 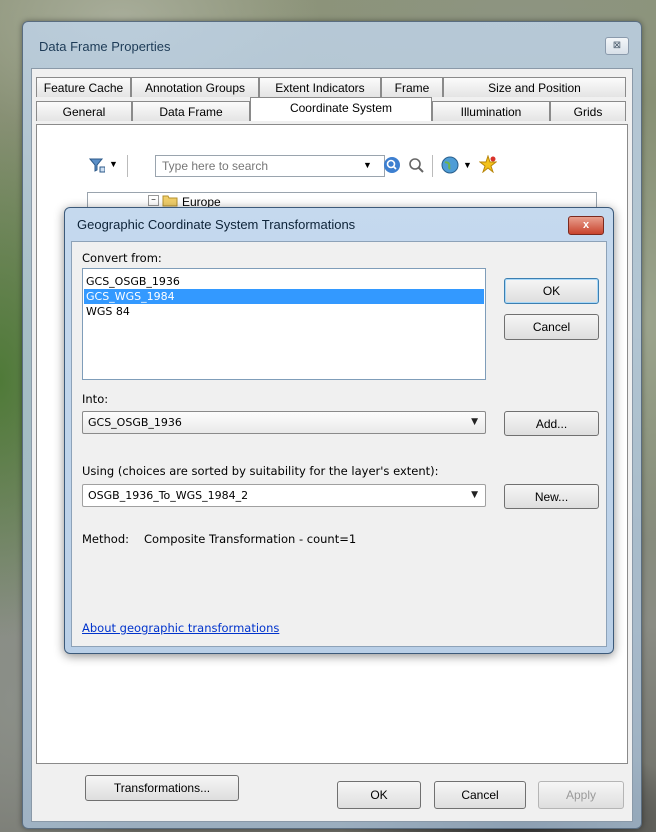 What do you see at coordinates (480, 795) in the screenshot?
I see `cancel-button: Cancel` at bounding box center [480, 795].